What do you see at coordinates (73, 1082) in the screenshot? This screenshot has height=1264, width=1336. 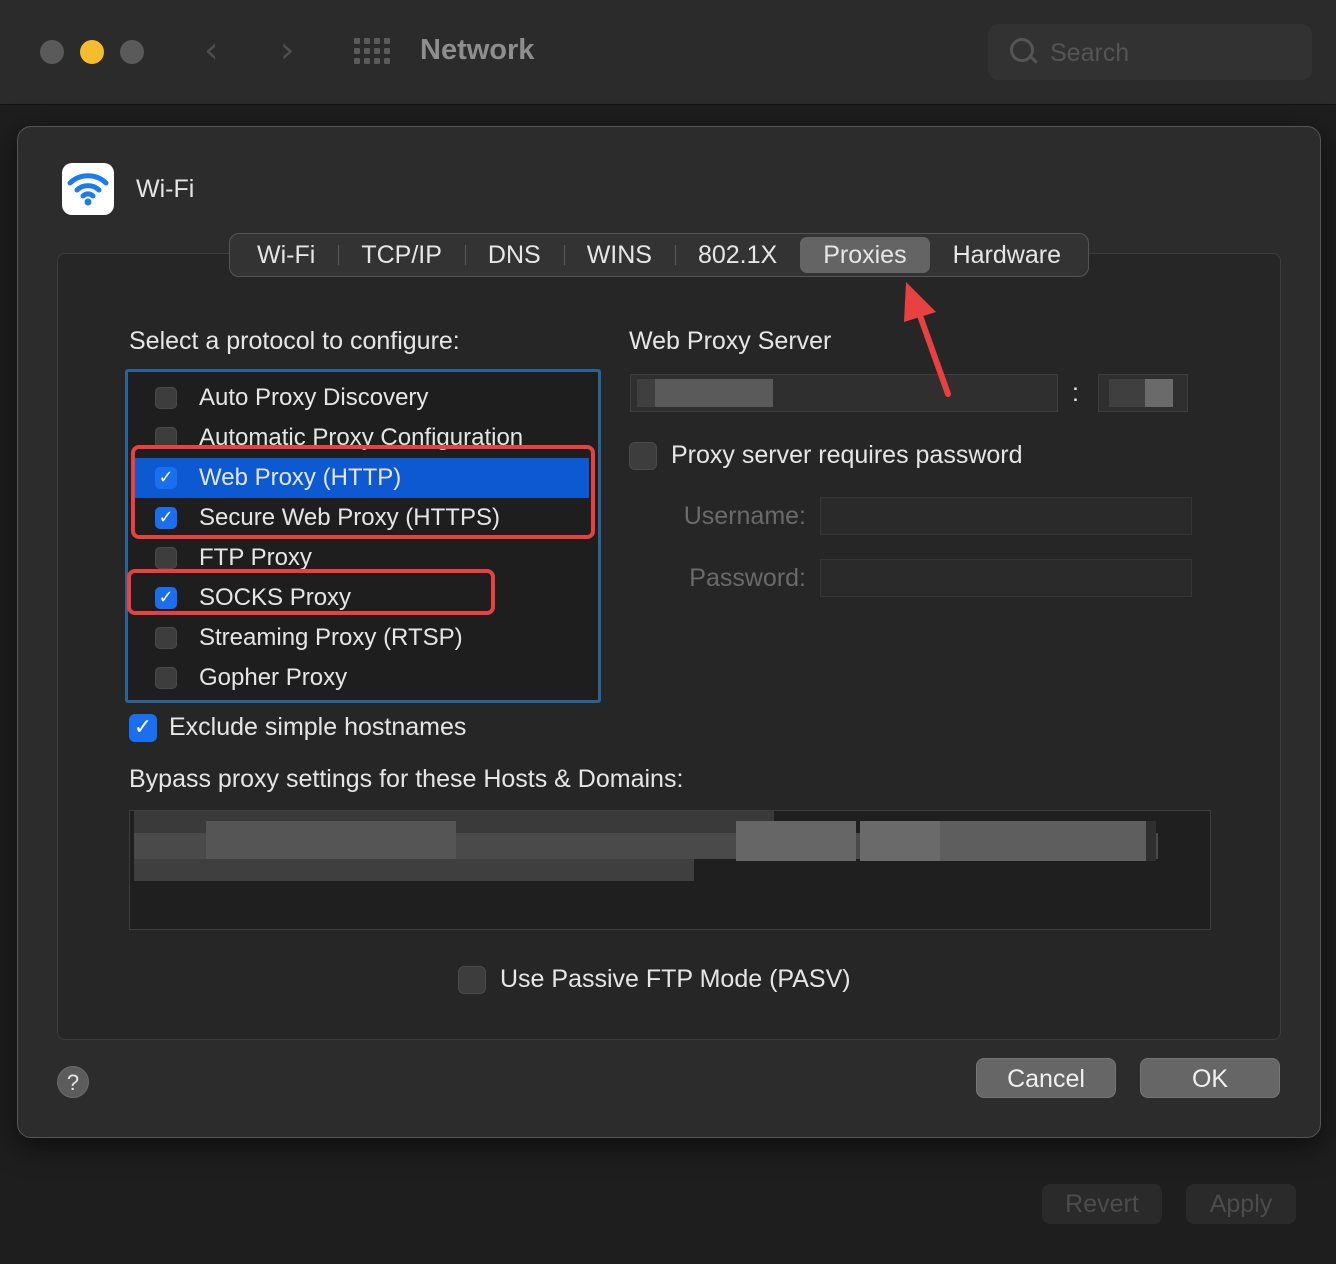 I see `help-button: ?` at bounding box center [73, 1082].